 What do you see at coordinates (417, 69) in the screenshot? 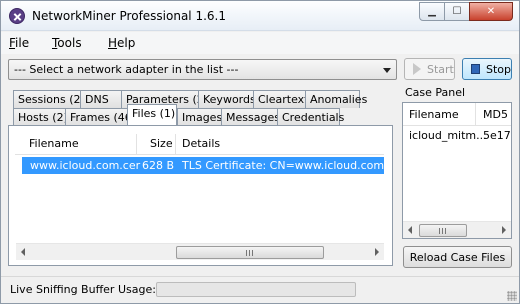
I see `play-icon` at bounding box center [417, 69].